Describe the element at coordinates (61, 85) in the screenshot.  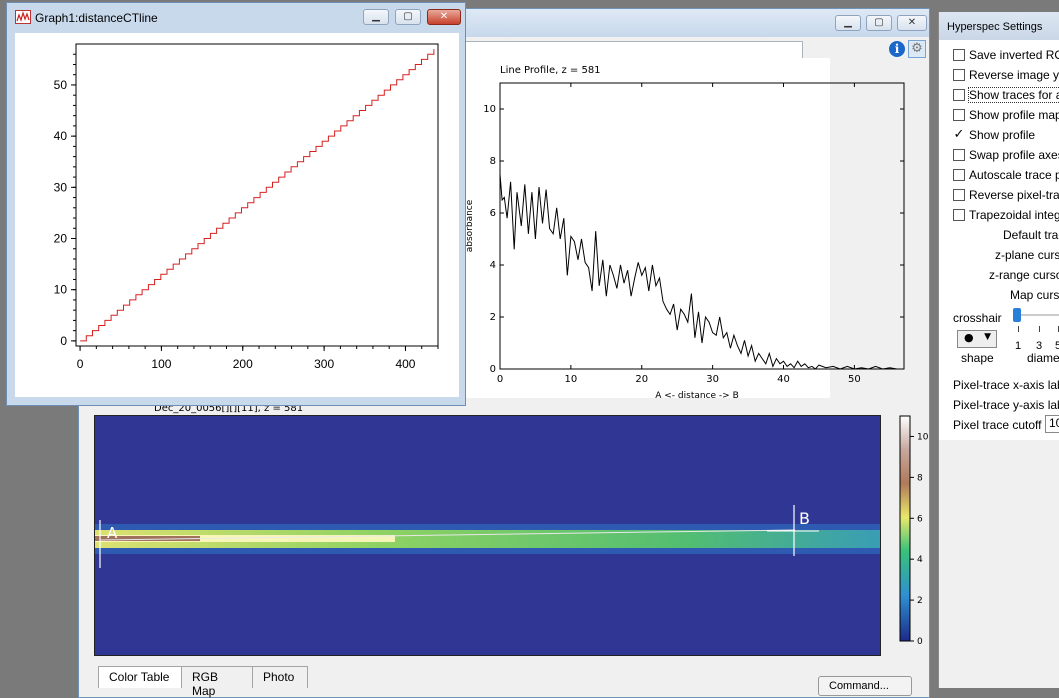
I see `y-tick-label: 50` at that location.